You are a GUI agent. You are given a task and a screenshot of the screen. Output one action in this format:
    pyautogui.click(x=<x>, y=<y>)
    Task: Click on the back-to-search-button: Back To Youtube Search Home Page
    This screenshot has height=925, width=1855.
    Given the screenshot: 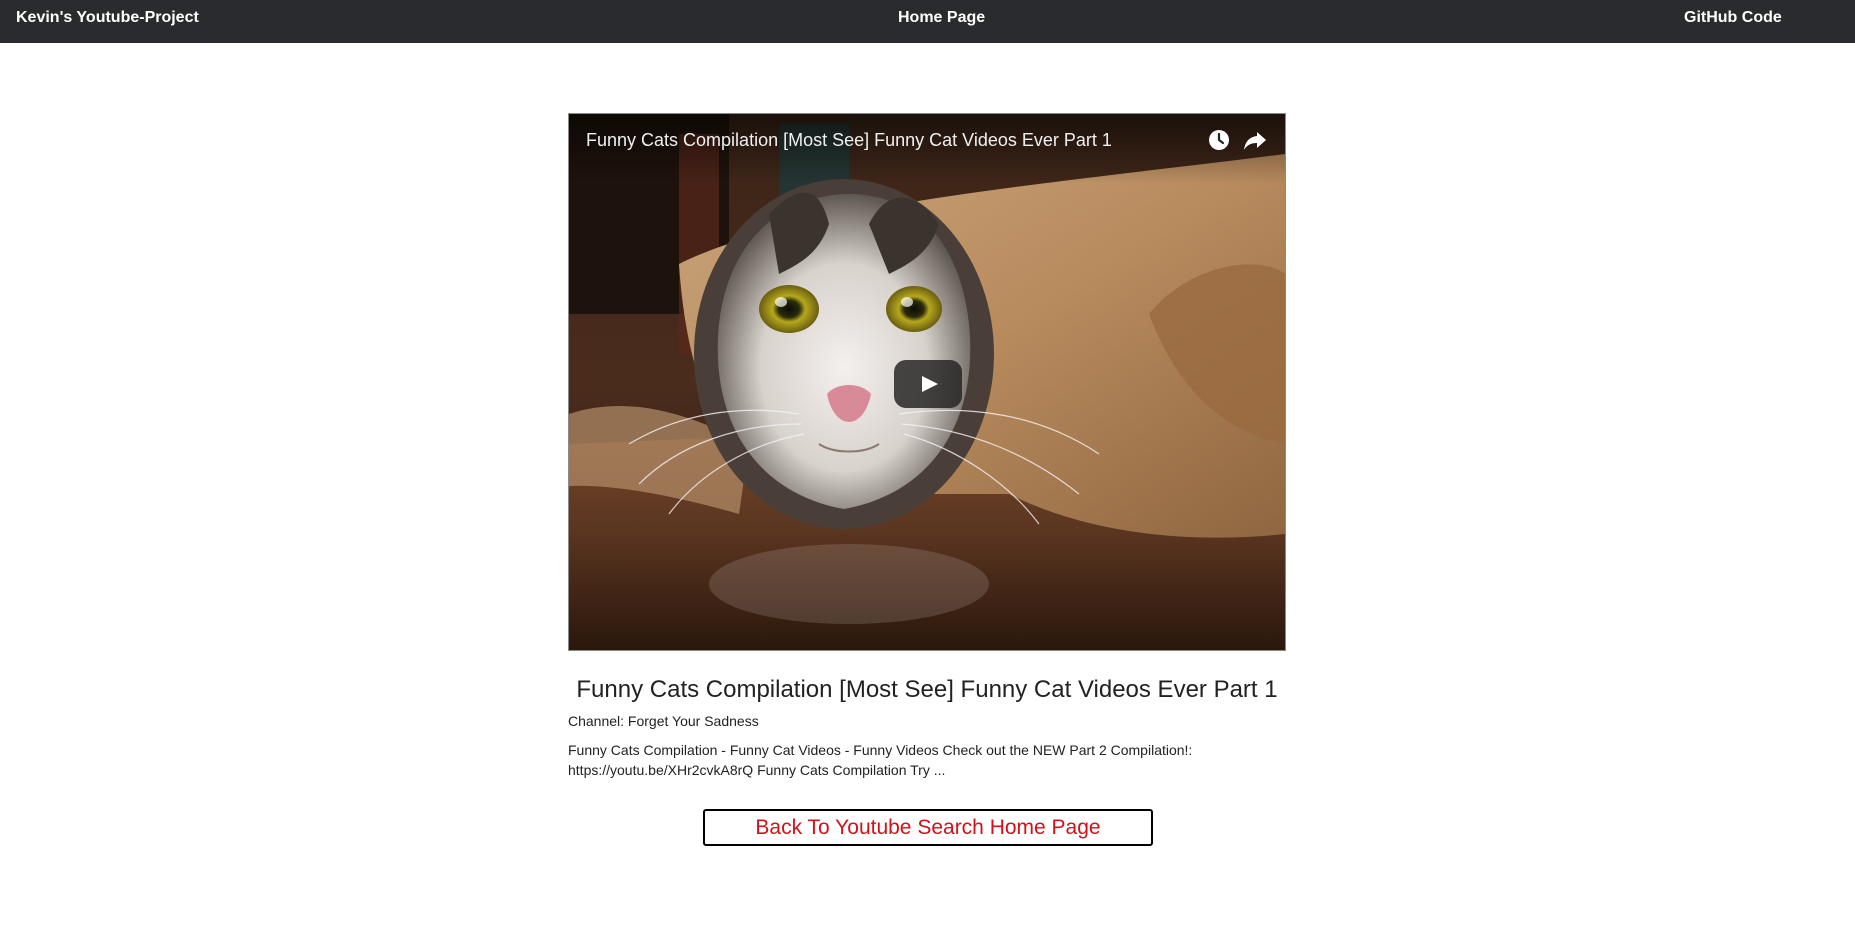 What is the action you would take?
    pyautogui.click(x=928, y=827)
    